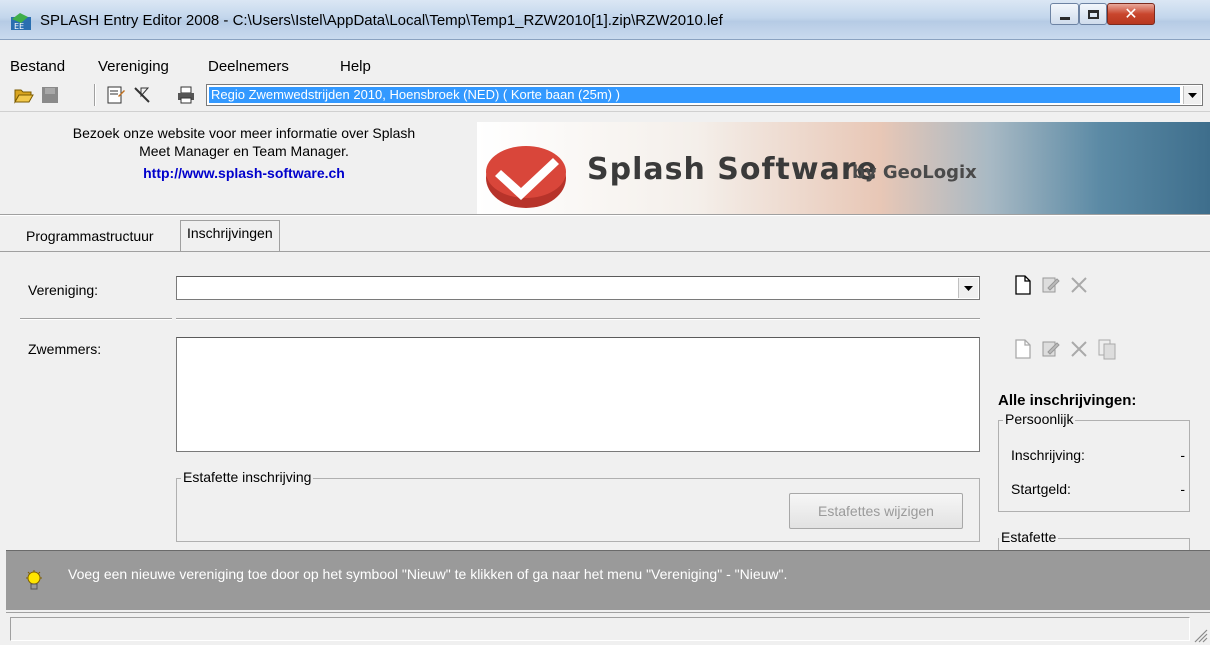 The height and width of the screenshot is (645, 1210). Describe the element at coordinates (230, 236) in the screenshot. I see `tab-inschrijvingen: Inschrijvingen` at that location.